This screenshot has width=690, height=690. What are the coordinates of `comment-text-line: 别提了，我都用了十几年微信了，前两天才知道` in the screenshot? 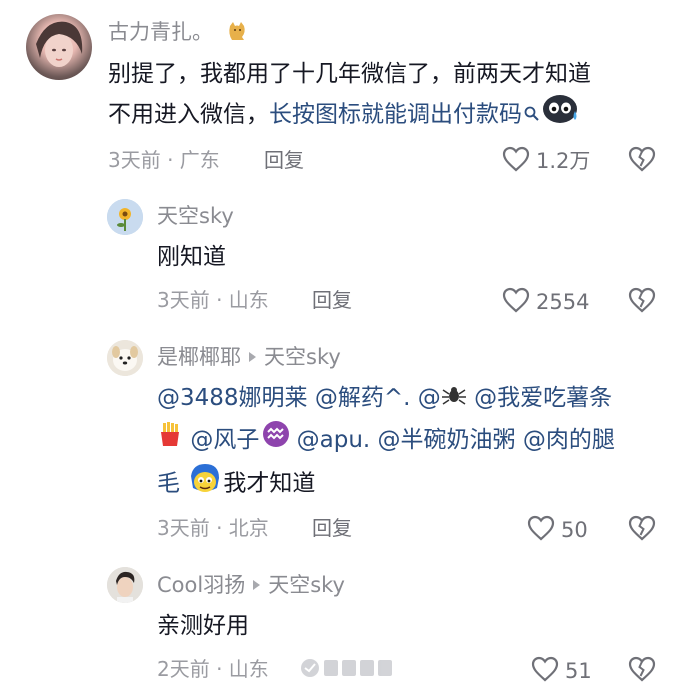 It's located at (349, 74).